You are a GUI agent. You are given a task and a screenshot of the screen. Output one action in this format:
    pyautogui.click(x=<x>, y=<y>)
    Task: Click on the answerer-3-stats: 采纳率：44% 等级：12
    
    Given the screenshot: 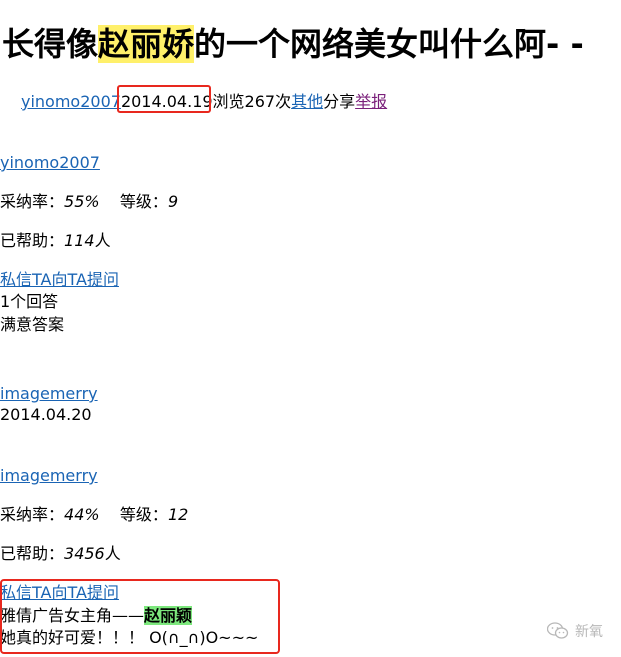 What is the action you would take?
    pyautogui.click(x=94, y=515)
    